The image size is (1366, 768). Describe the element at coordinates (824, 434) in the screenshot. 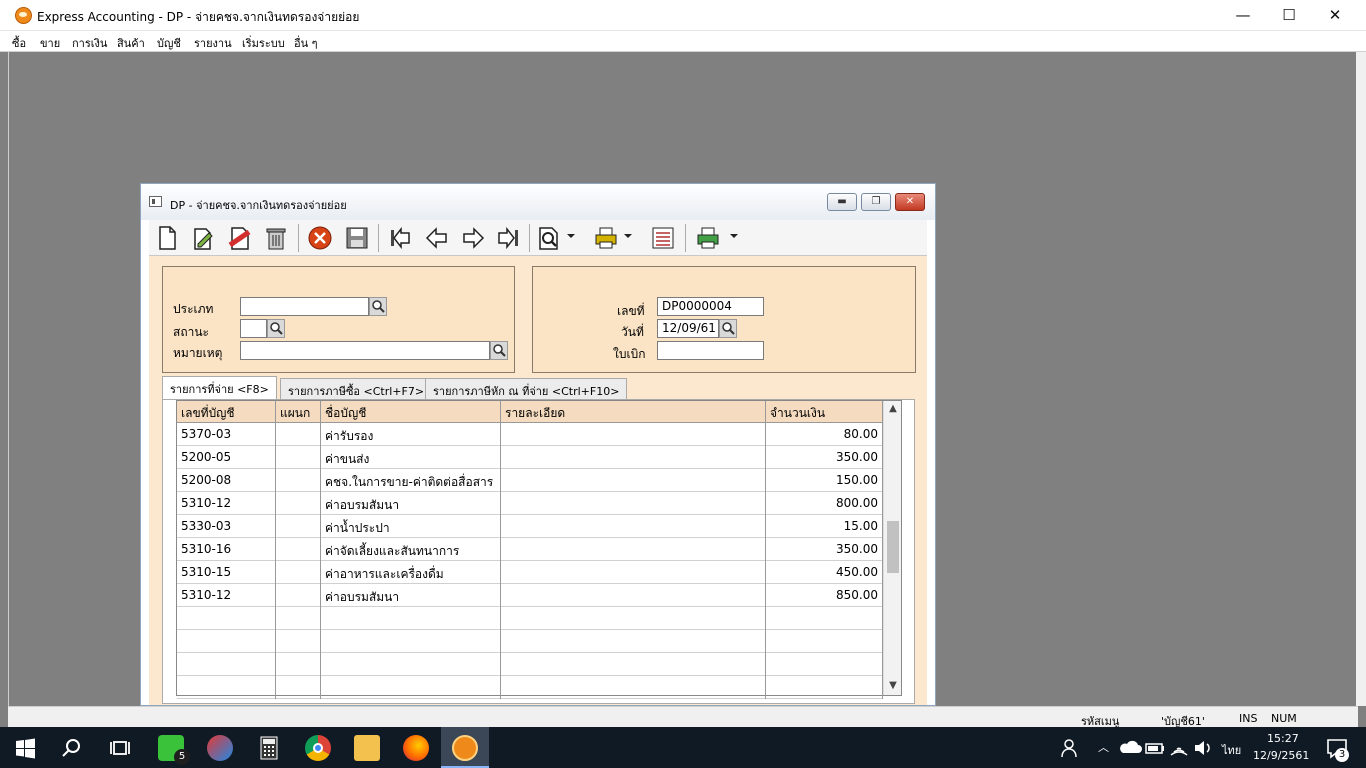

I see `cell-amount: 80.00` at that location.